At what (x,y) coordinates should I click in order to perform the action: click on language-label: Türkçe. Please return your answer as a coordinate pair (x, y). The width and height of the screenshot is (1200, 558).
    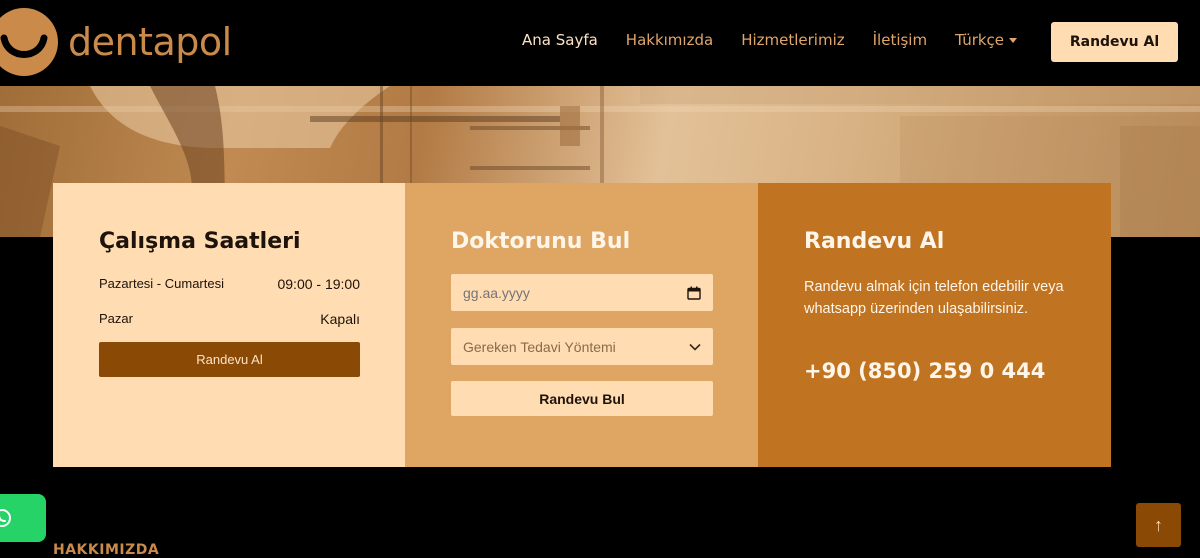
    Looking at the image, I should click on (980, 40).